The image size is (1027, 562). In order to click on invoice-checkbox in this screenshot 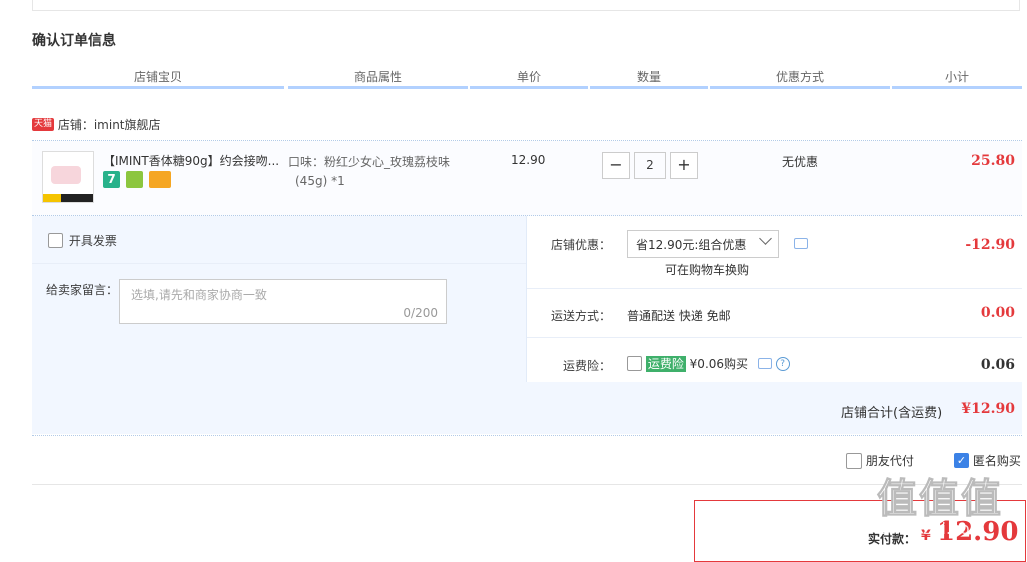, I will do `click(55, 240)`.